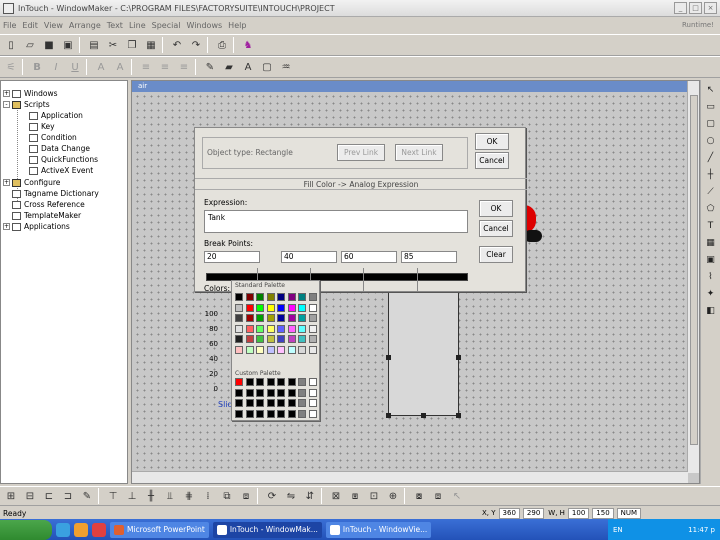 The width and height of the screenshot is (720, 540). What do you see at coordinates (291, 496) in the screenshot?
I see `flip-horizontal-icon: ⇋` at bounding box center [291, 496].